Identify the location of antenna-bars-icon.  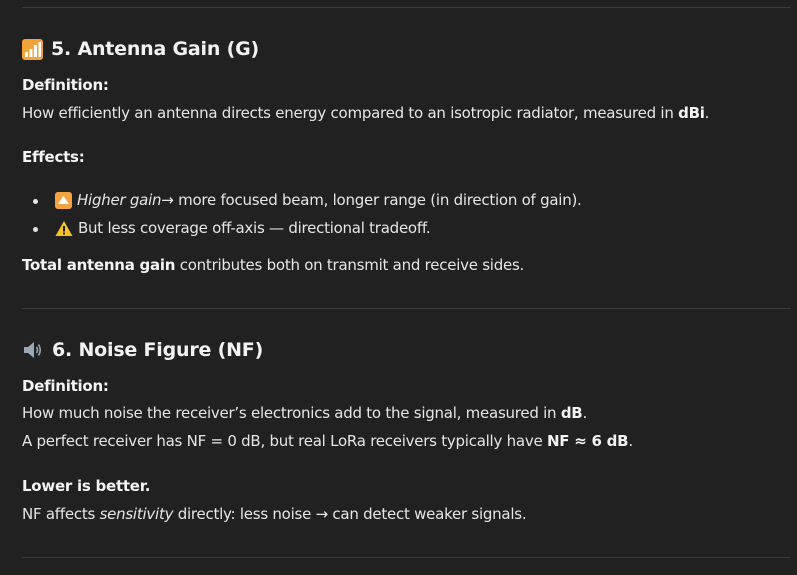
(32, 49).